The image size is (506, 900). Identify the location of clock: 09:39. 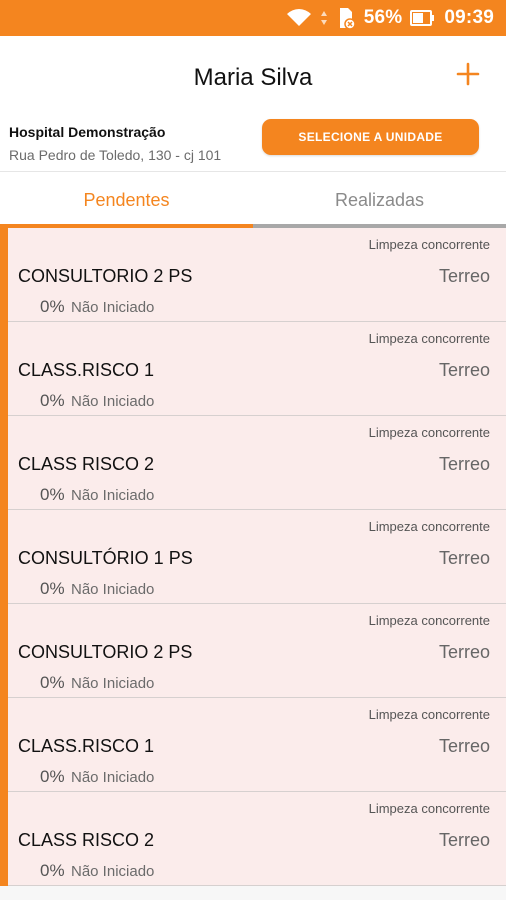
(469, 17).